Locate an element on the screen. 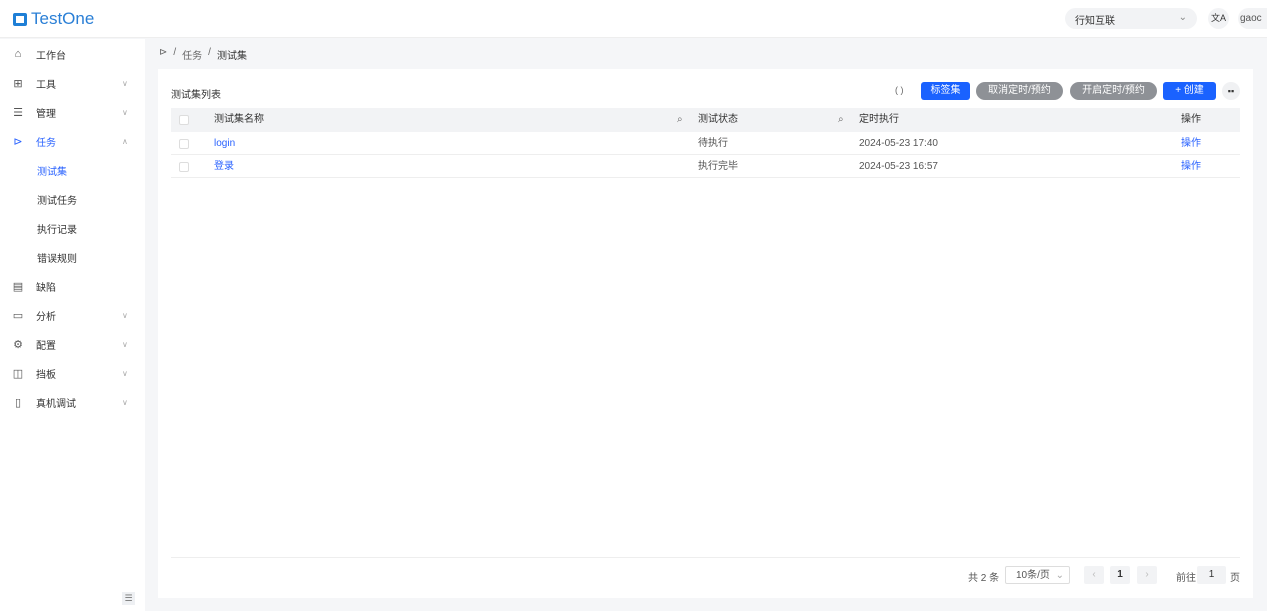  cancel-schedule-button: 取消定时/预约 is located at coordinates (1019, 91).